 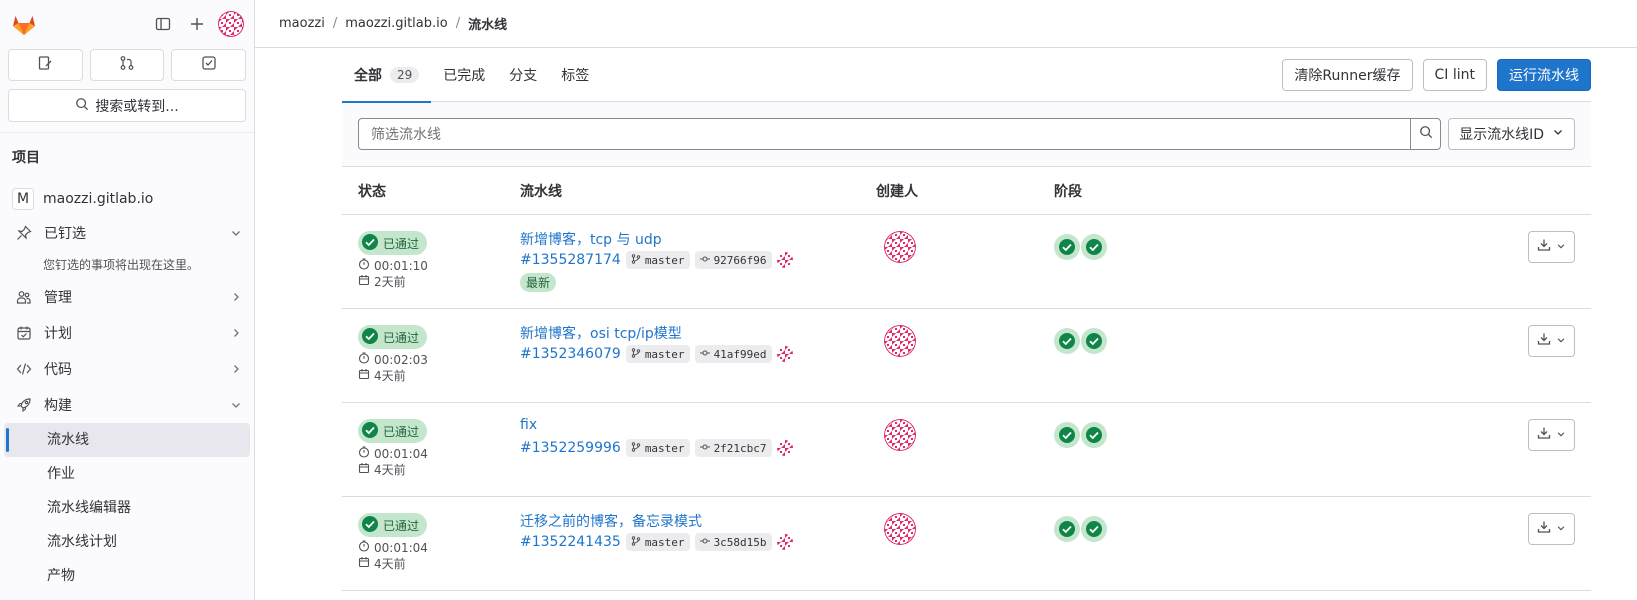 What do you see at coordinates (487, 23) in the screenshot?
I see `breadcrumb-current: 流水线` at bounding box center [487, 23].